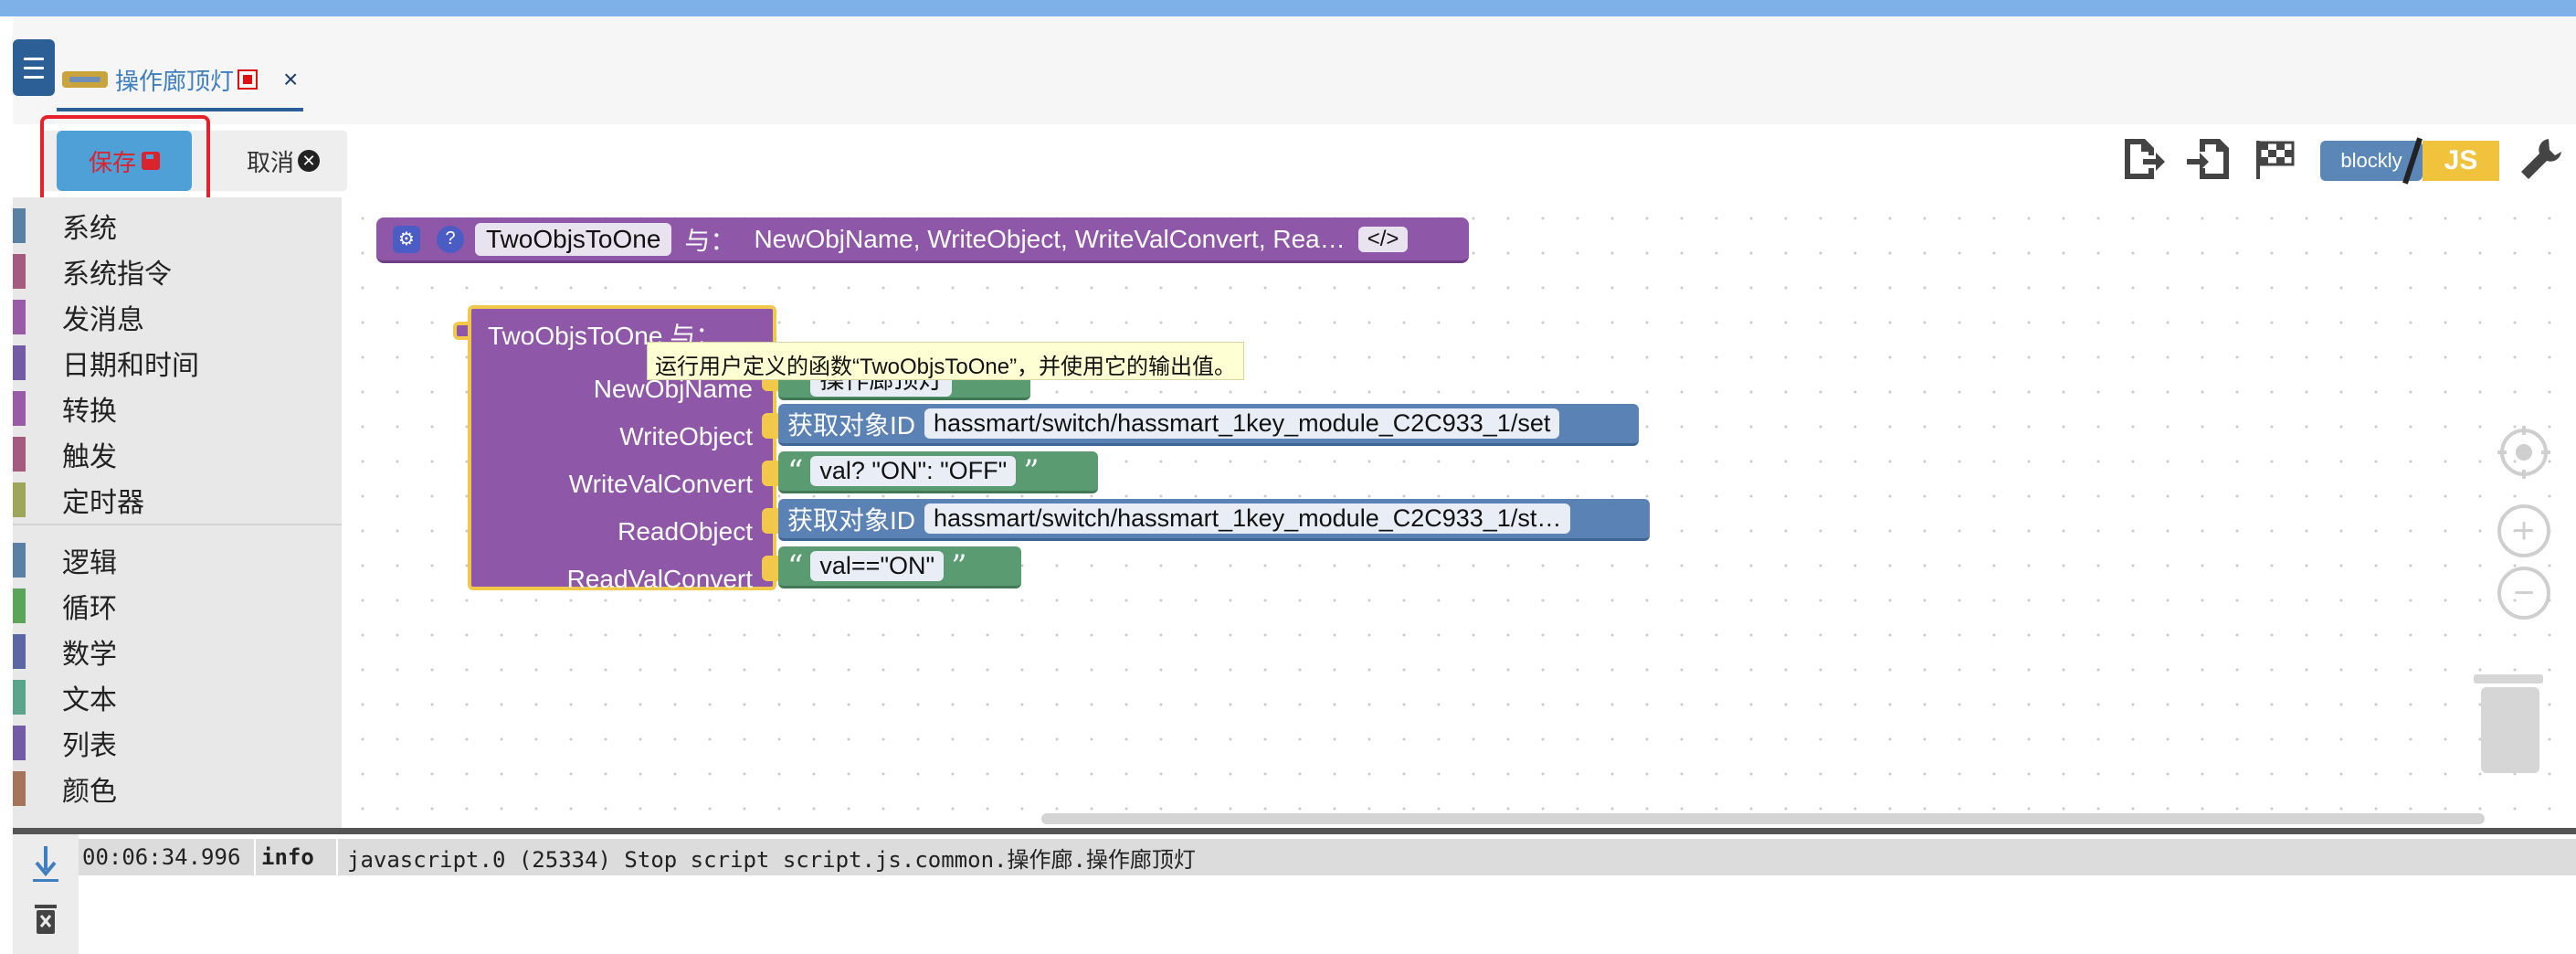  Describe the element at coordinates (450, 239) in the screenshot. I see `help-icon: ?` at that location.